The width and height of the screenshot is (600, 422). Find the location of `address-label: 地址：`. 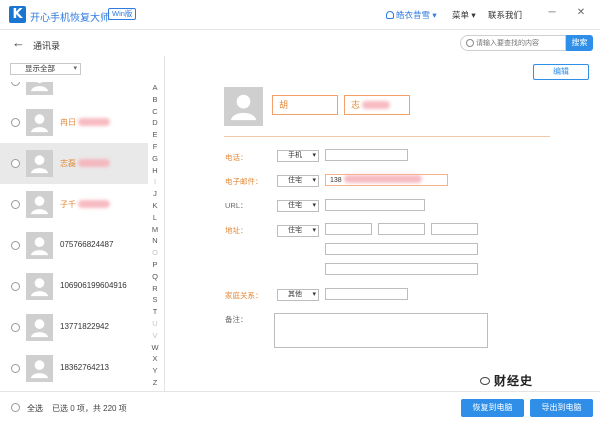

address-label: 地址： is located at coordinates (236, 230).